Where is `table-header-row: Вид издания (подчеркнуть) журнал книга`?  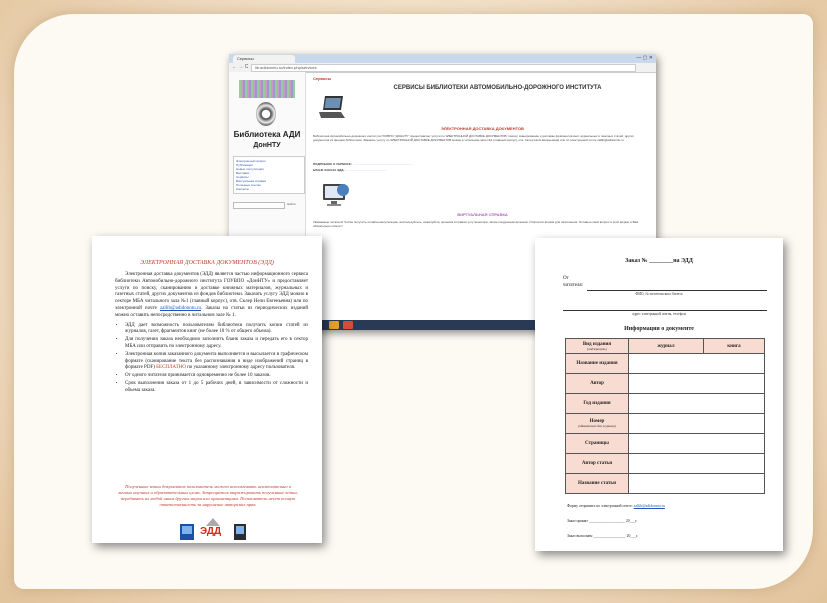 table-header-row: Вид издания (подчеркнуть) журнал книга is located at coordinates (665, 346).